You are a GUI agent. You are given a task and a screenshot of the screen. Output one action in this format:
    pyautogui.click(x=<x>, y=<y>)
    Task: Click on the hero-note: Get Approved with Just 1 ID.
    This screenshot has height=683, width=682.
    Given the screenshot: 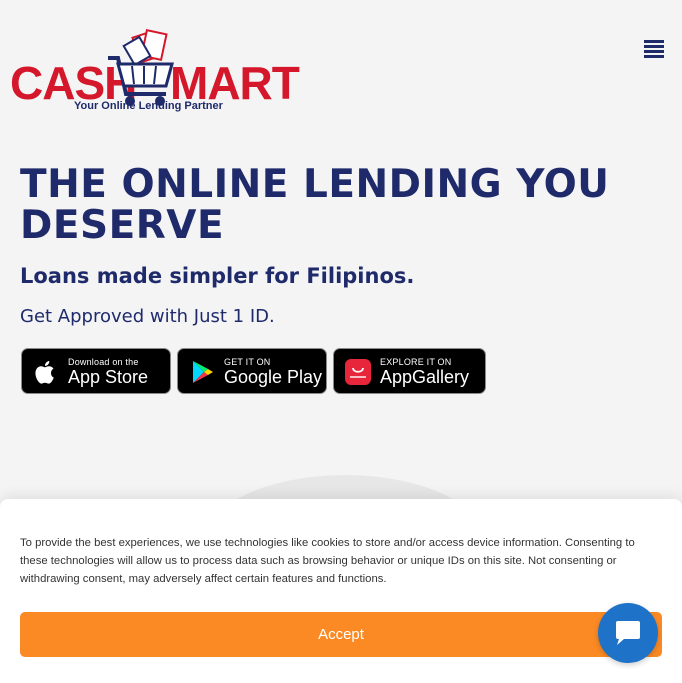 What is the action you would take?
    pyautogui.click(x=147, y=316)
    